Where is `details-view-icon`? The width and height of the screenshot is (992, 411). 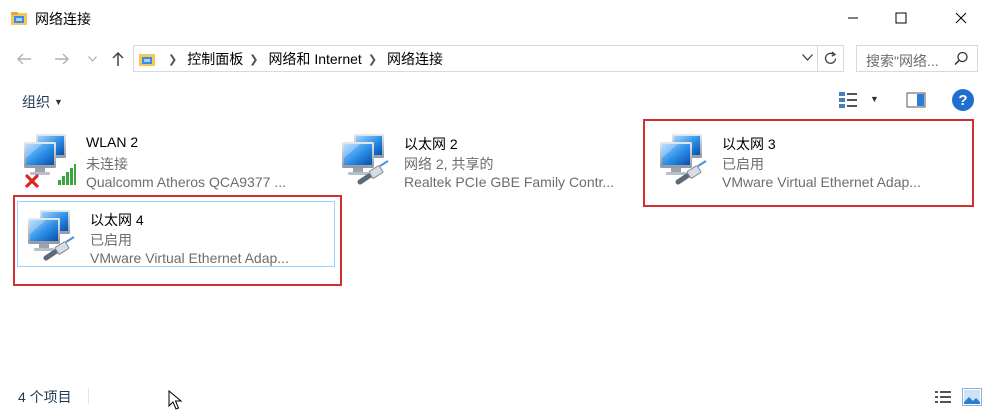
details-view-icon is located at coordinates (943, 397).